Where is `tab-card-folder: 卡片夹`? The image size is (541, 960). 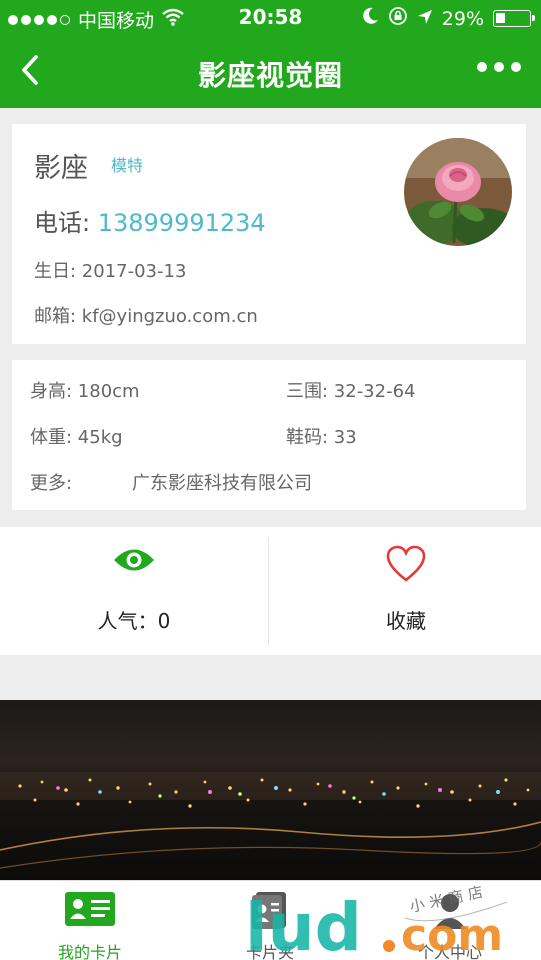
tab-card-folder: 卡片夹 is located at coordinates (270, 920).